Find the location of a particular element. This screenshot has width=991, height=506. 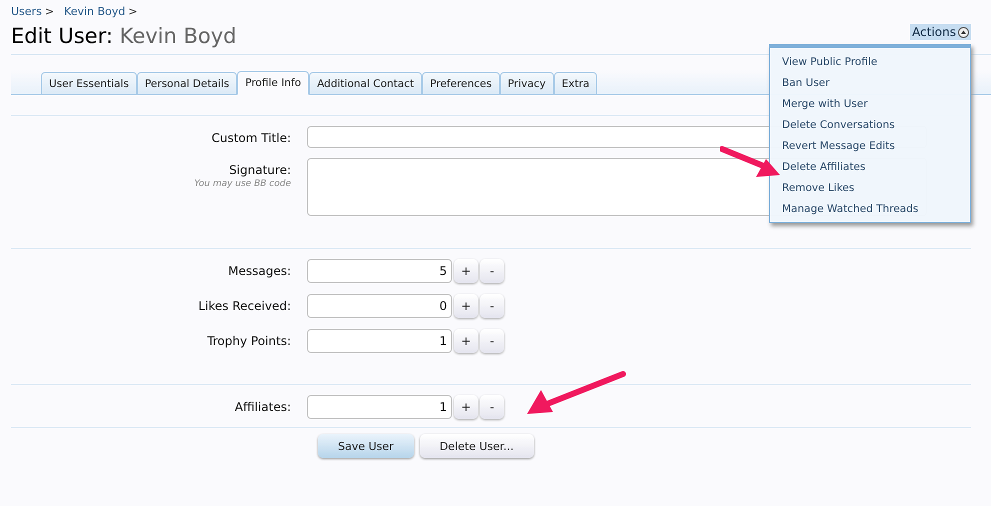

menu-item: Manage Watched Threads is located at coordinates (870, 209).